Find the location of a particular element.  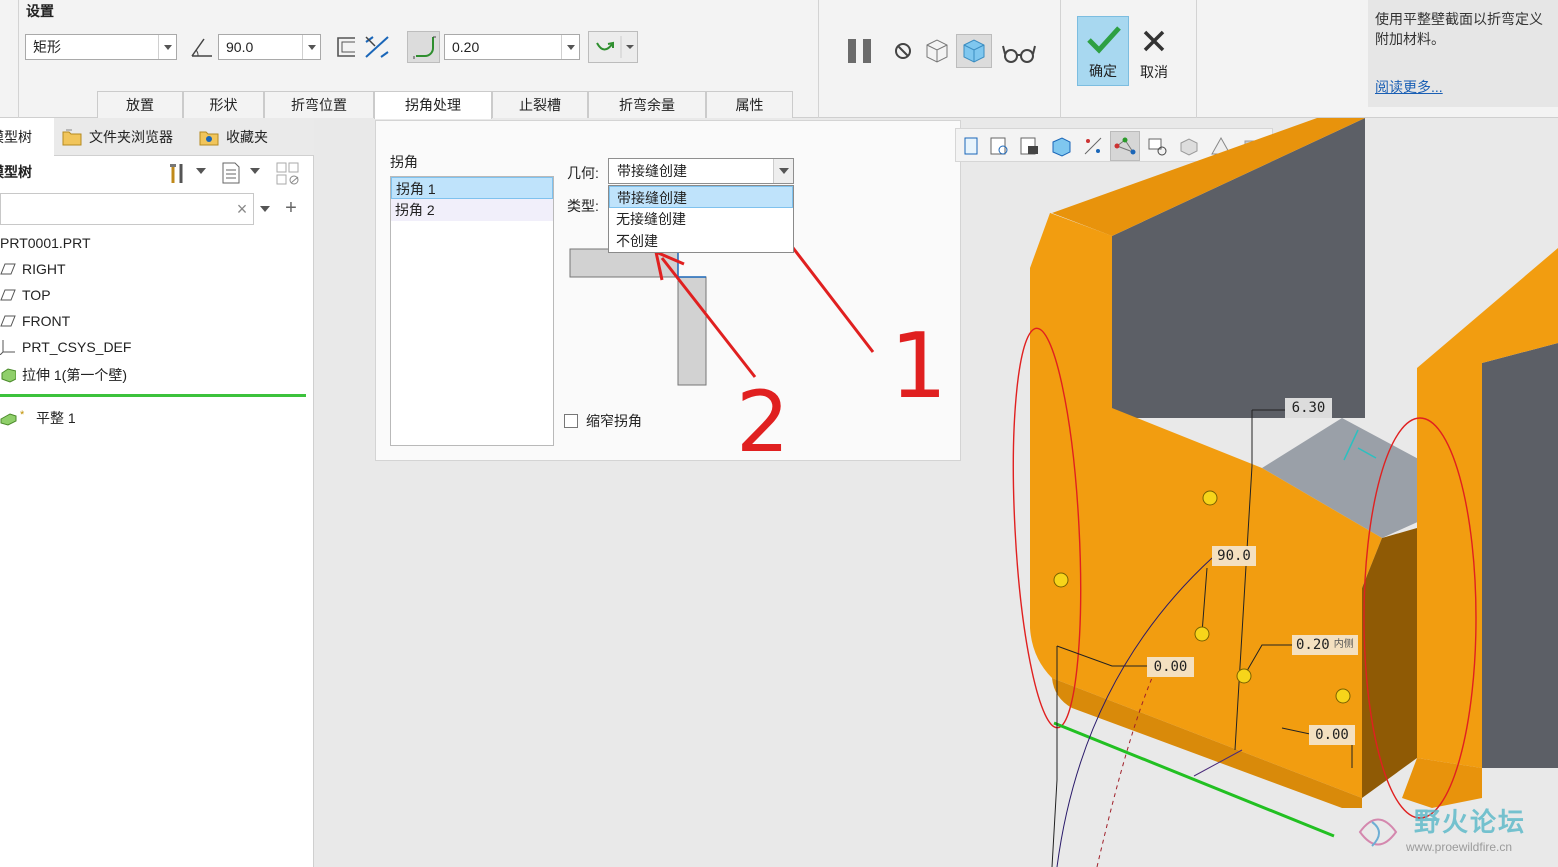

tree-item-right: RIGHT is located at coordinates (33, 269).